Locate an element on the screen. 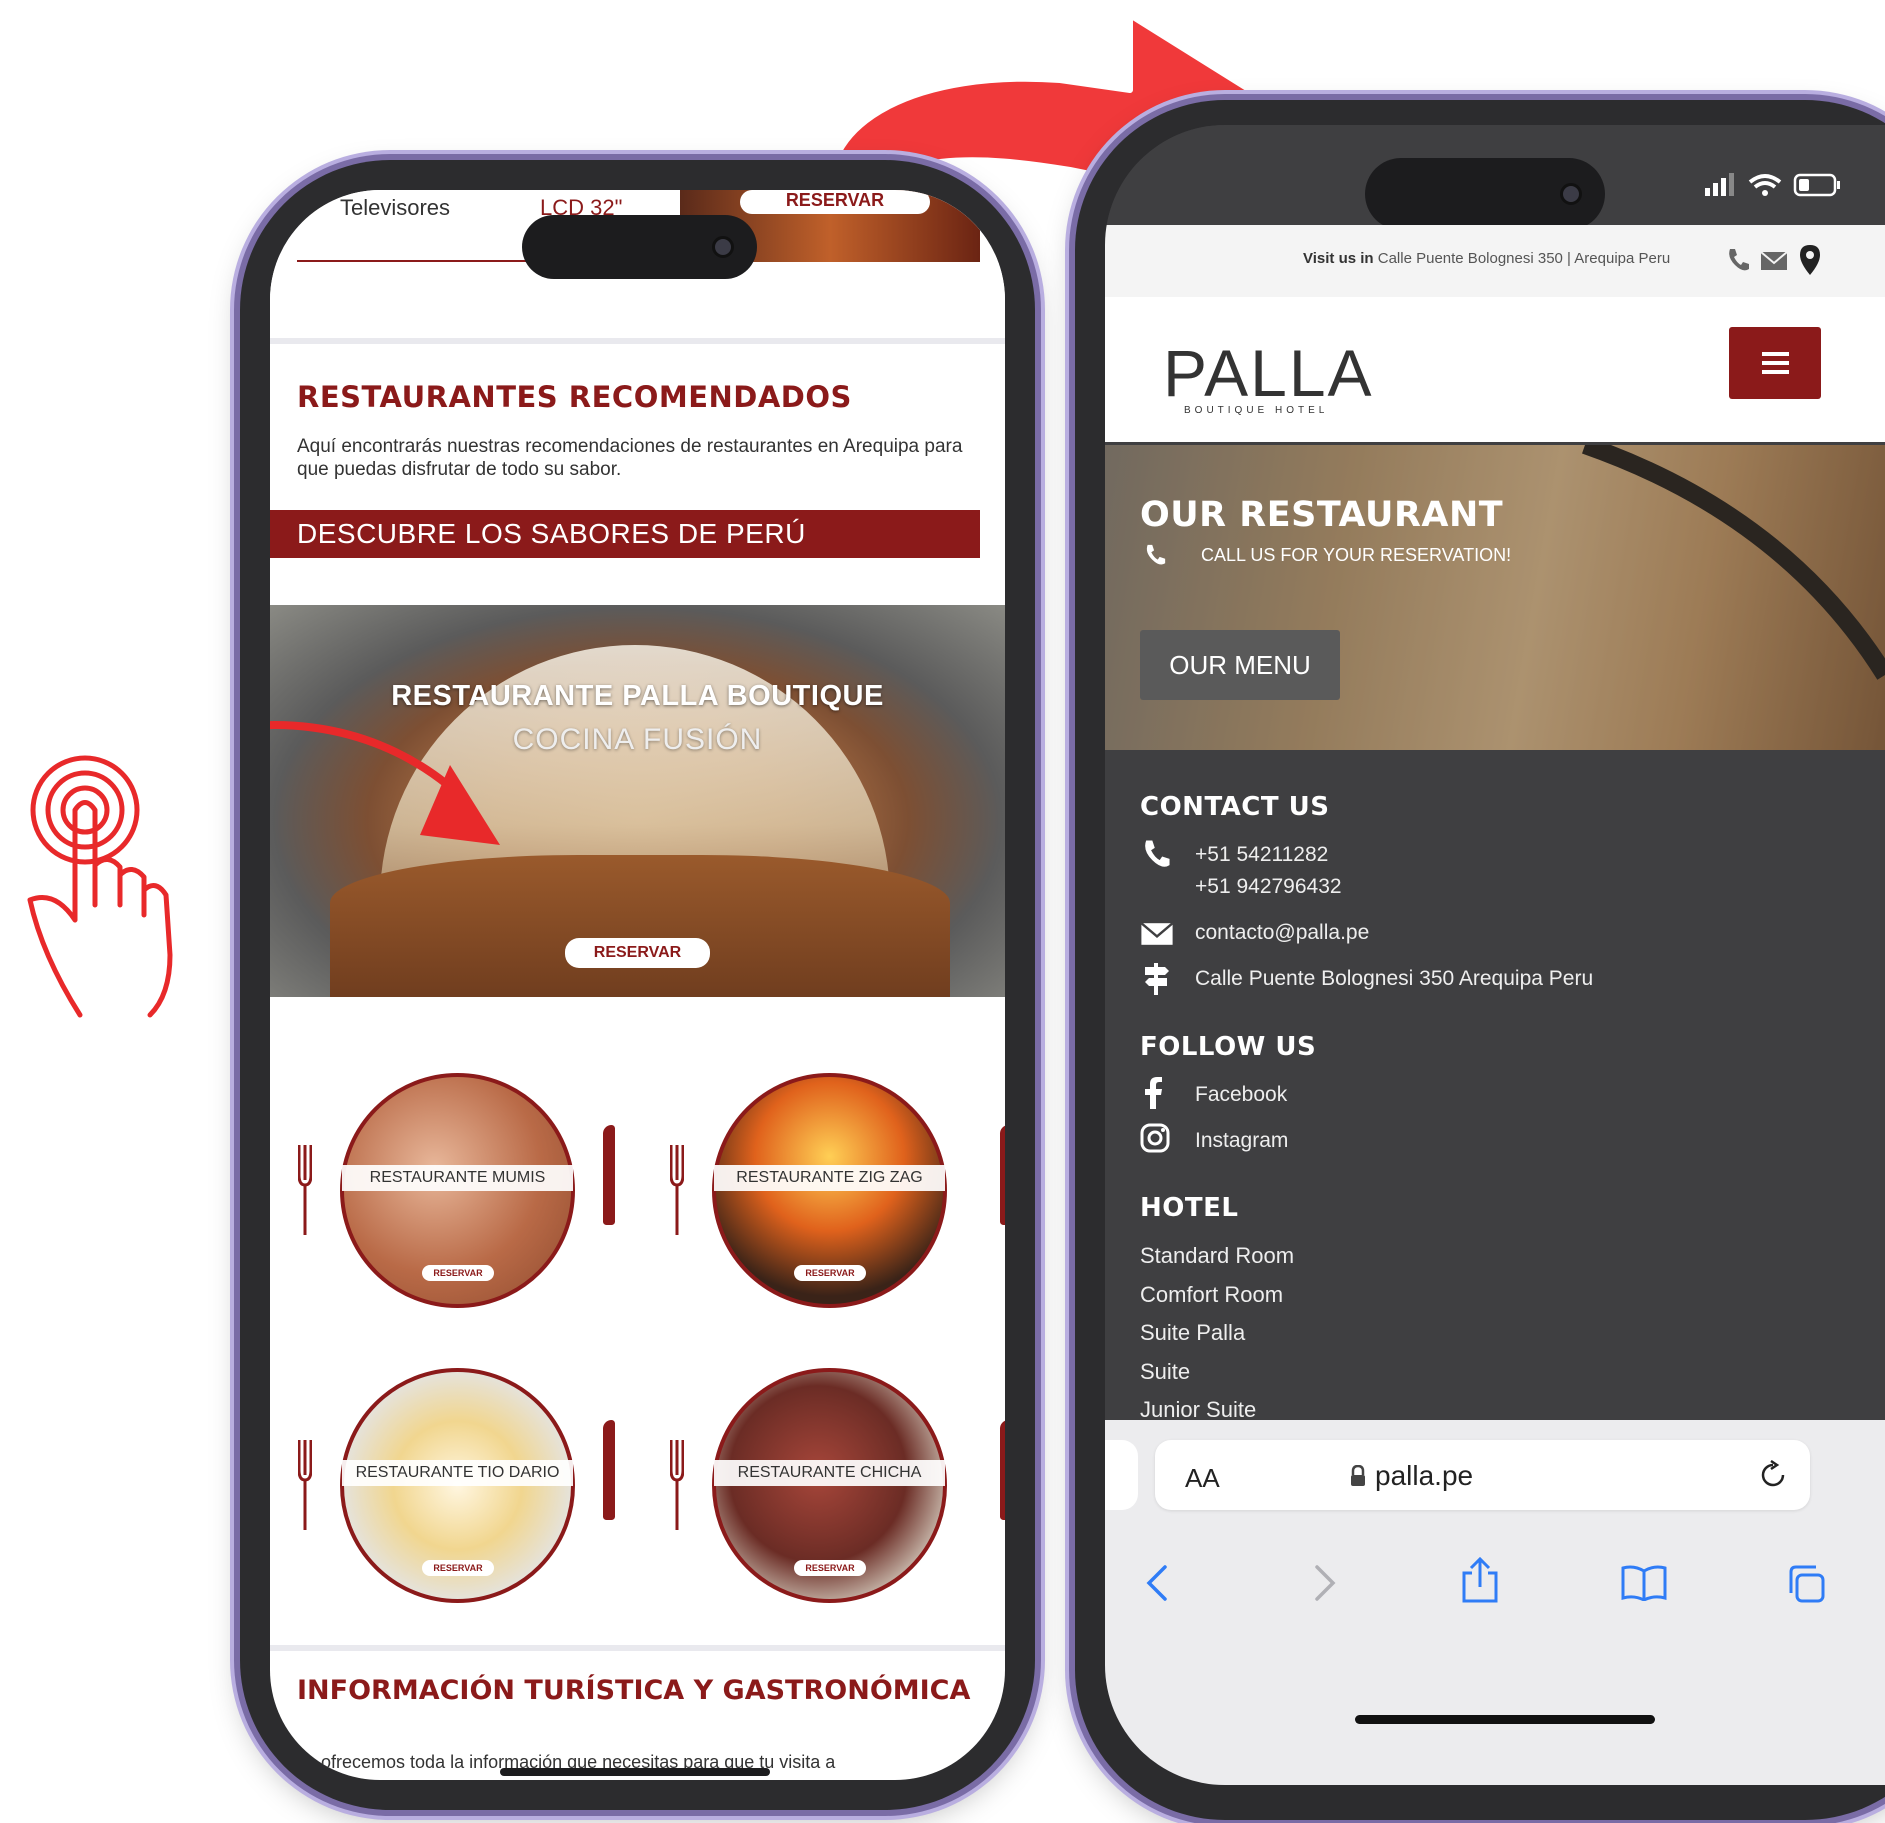 The height and width of the screenshot is (1823, 1885). hotel-link-suite-palla: Suite Palla is located at coordinates (1192, 1333).